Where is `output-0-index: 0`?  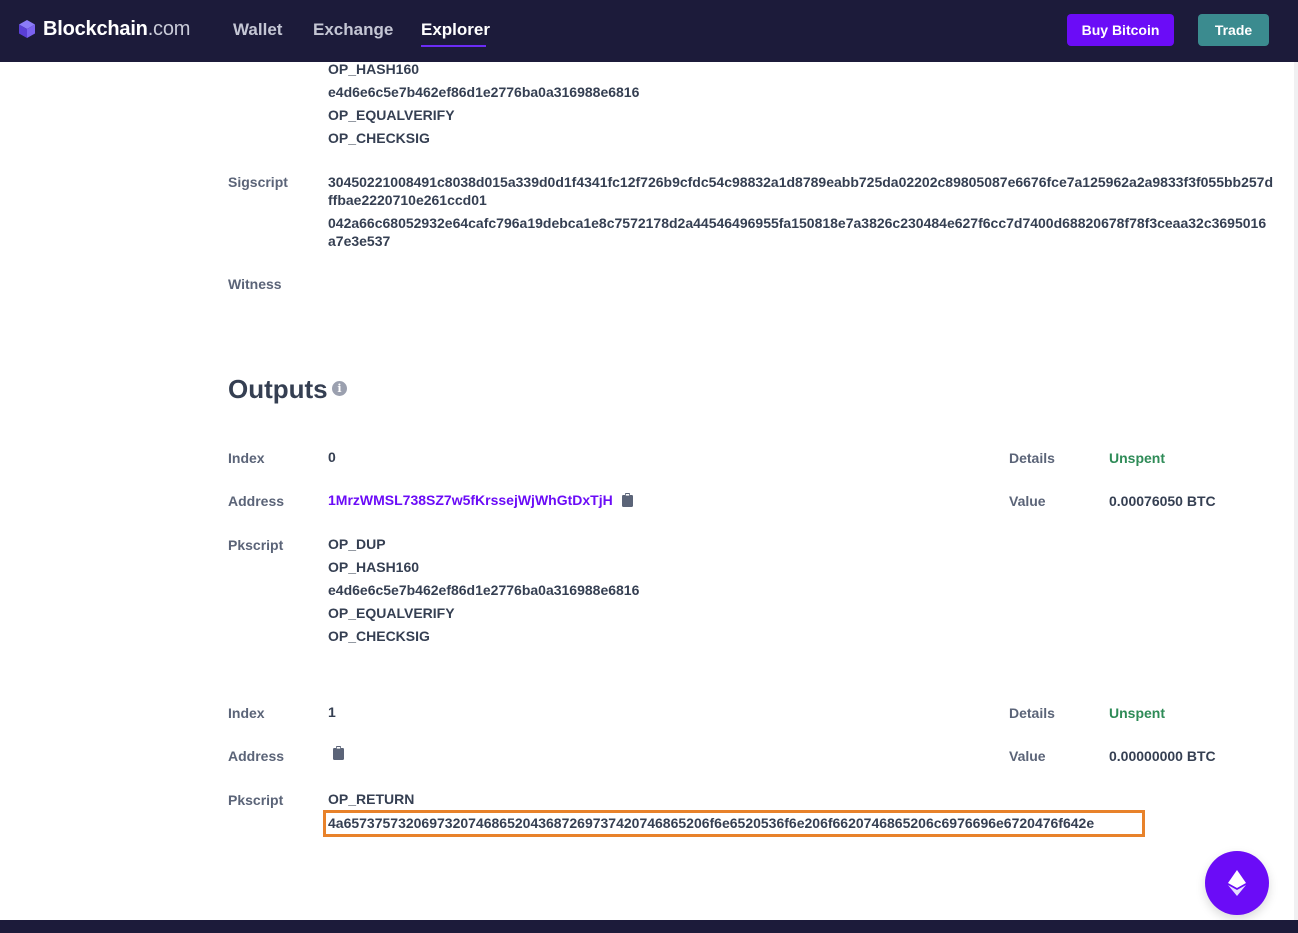
output-0-index: 0 is located at coordinates (332, 457).